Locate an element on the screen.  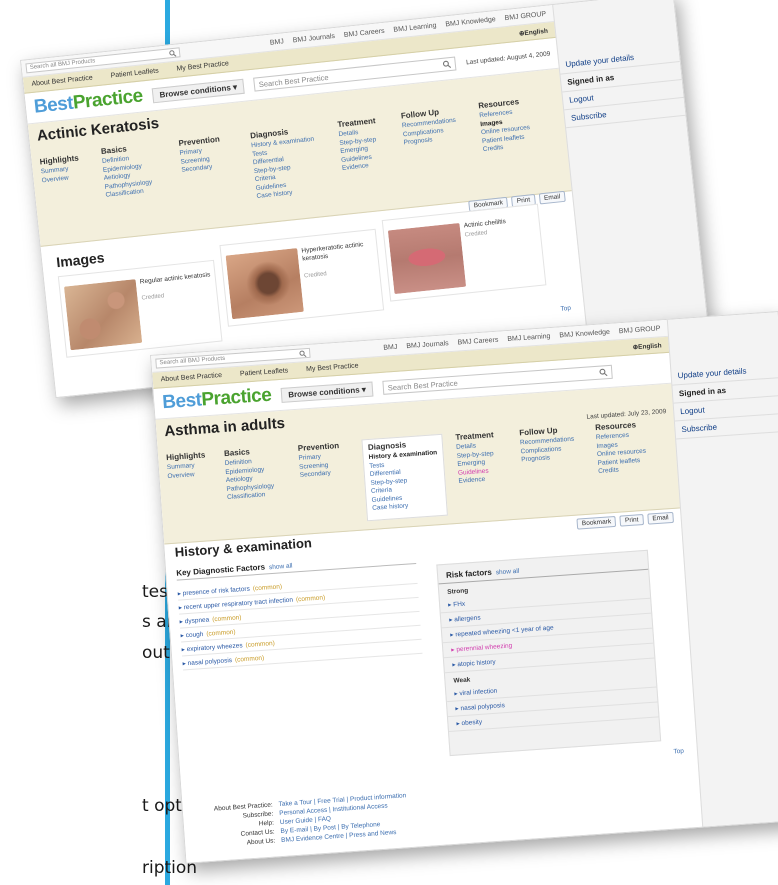
factor-text: cough is located at coordinates (194, 635).